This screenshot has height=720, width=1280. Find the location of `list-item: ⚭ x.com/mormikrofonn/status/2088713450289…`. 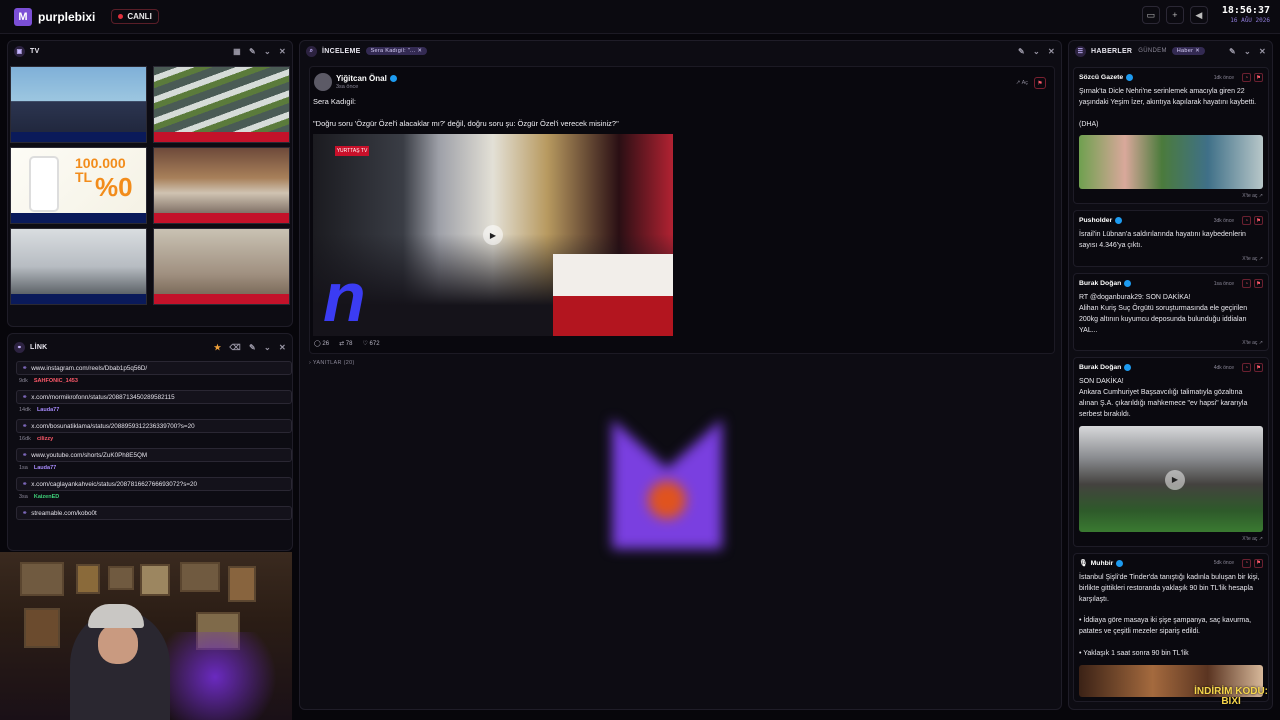

list-item: ⚭ x.com/mormikrofonn/status/2088713450289… is located at coordinates (154, 401).